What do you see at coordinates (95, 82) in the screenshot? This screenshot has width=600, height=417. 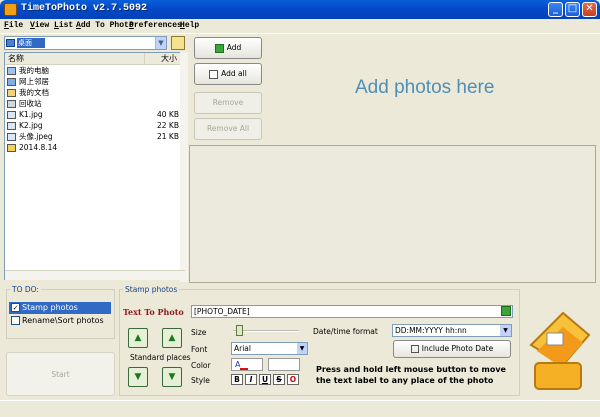 I see `file-list-item: 网上邻居` at bounding box center [95, 82].